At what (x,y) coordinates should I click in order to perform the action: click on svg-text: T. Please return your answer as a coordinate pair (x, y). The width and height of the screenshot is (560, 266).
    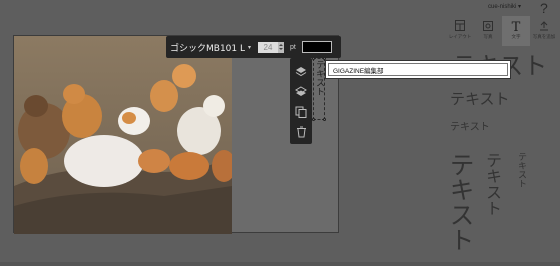
    Looking at the image, I should click on (516, 26).